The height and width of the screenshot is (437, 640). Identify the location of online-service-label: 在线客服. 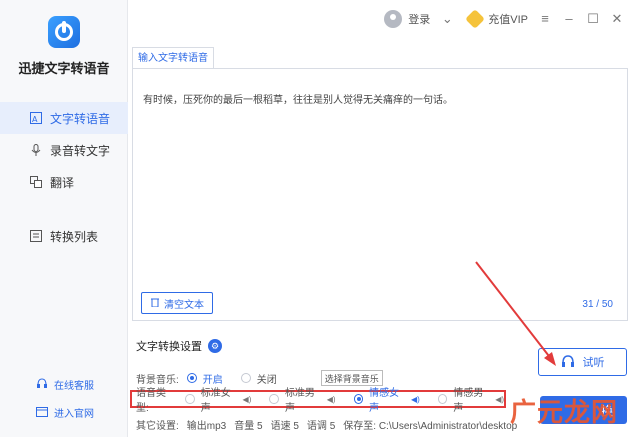
(74, 386).